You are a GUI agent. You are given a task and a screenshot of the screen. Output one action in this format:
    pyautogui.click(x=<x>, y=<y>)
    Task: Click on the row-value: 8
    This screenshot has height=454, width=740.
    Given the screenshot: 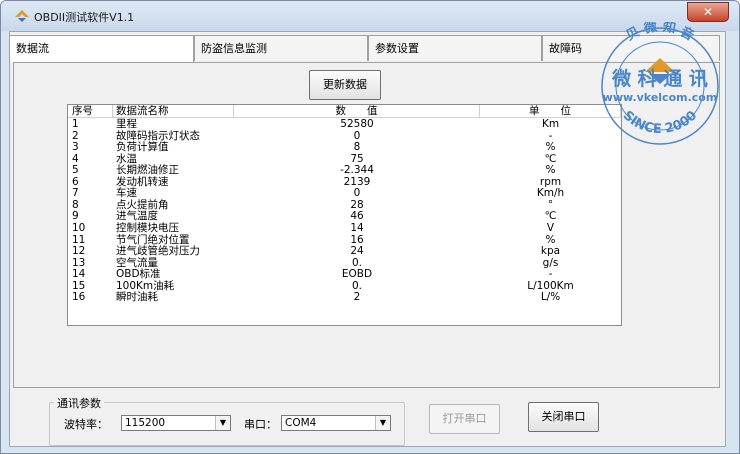 What is the action you would take?
    pyautogui.click(x=357, y=147)
    